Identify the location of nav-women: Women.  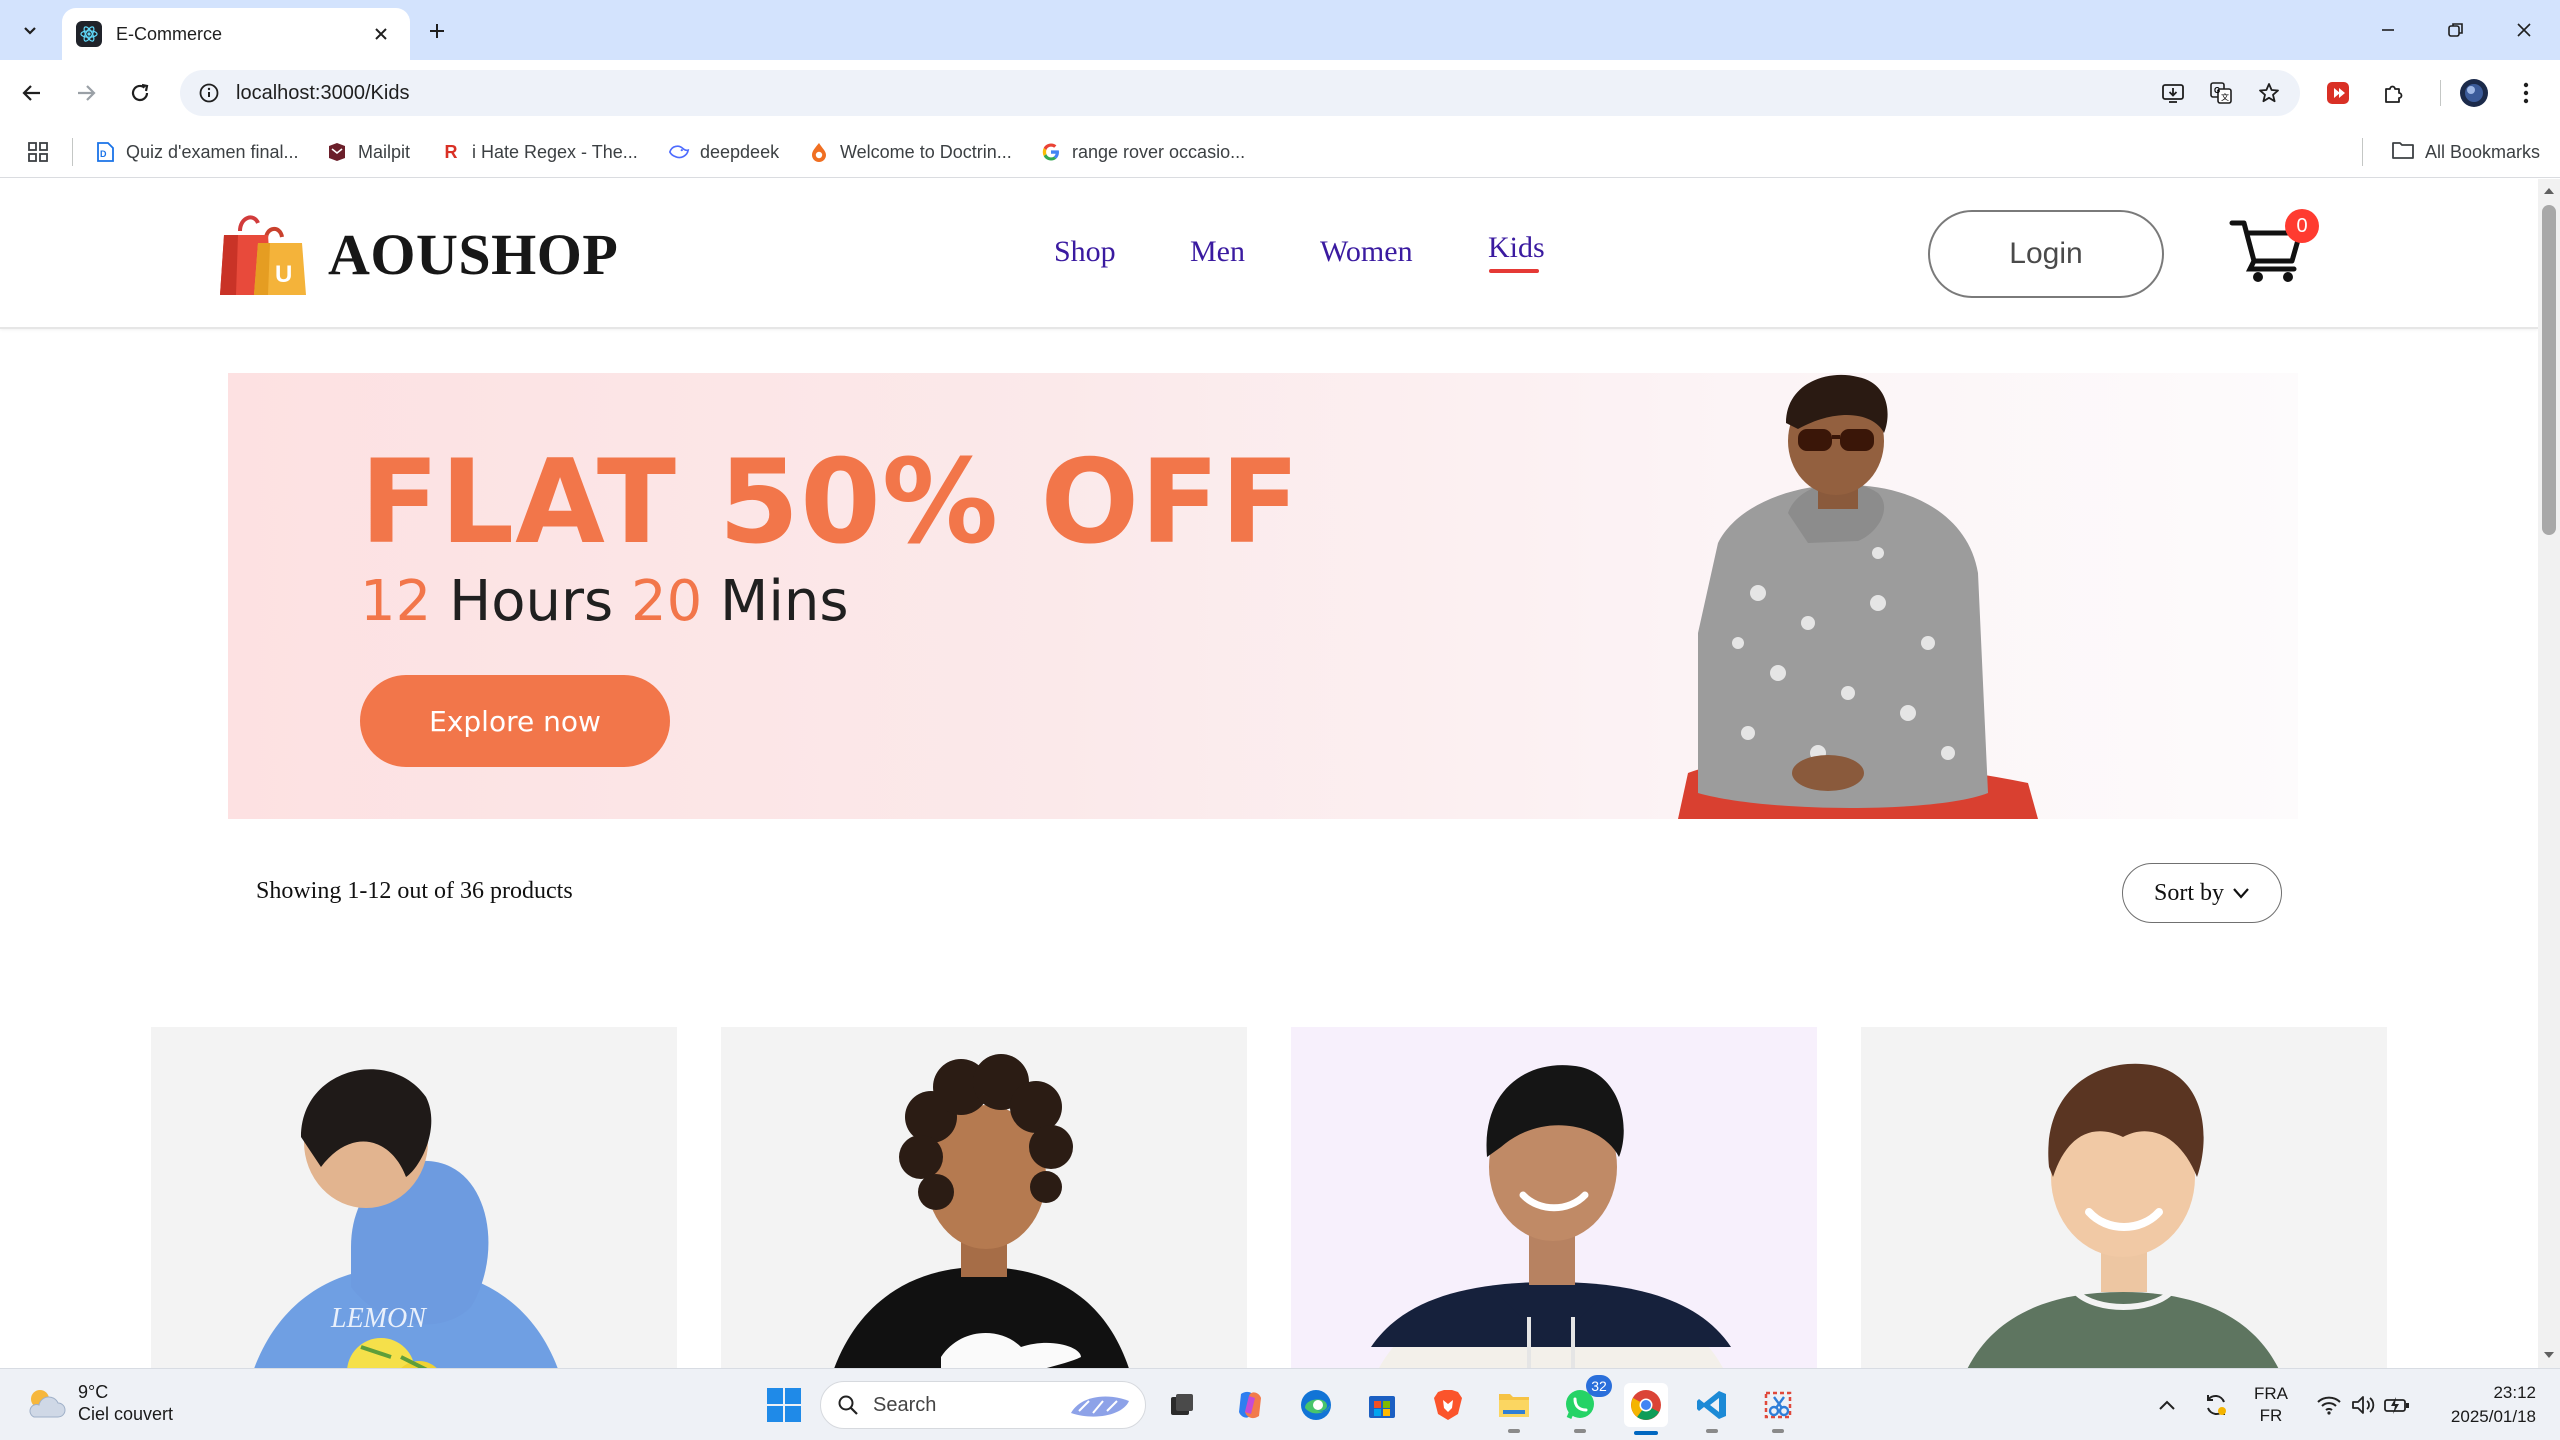
(1366, 252).